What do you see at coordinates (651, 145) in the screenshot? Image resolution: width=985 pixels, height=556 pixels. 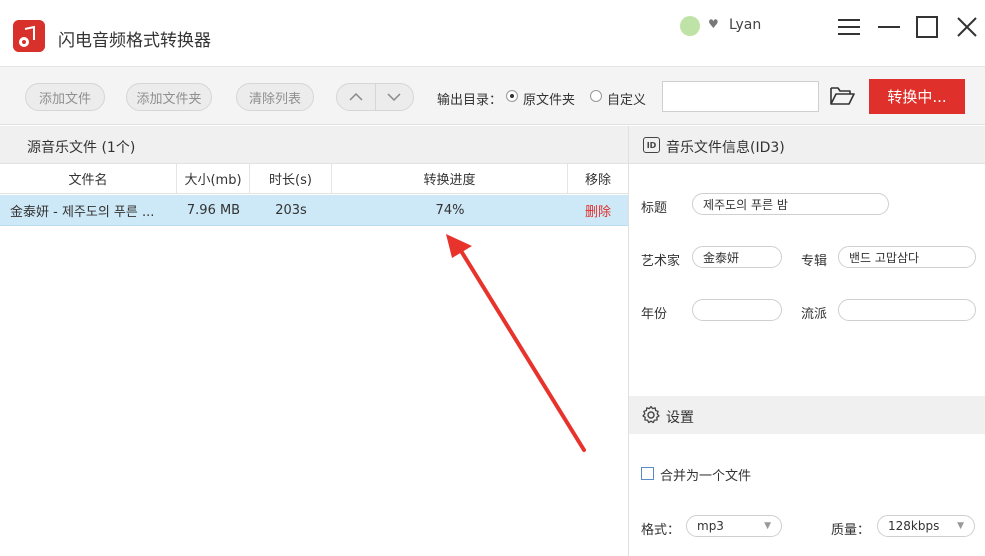 I see `id3-icon: ID` at bounding box center [651, 145].